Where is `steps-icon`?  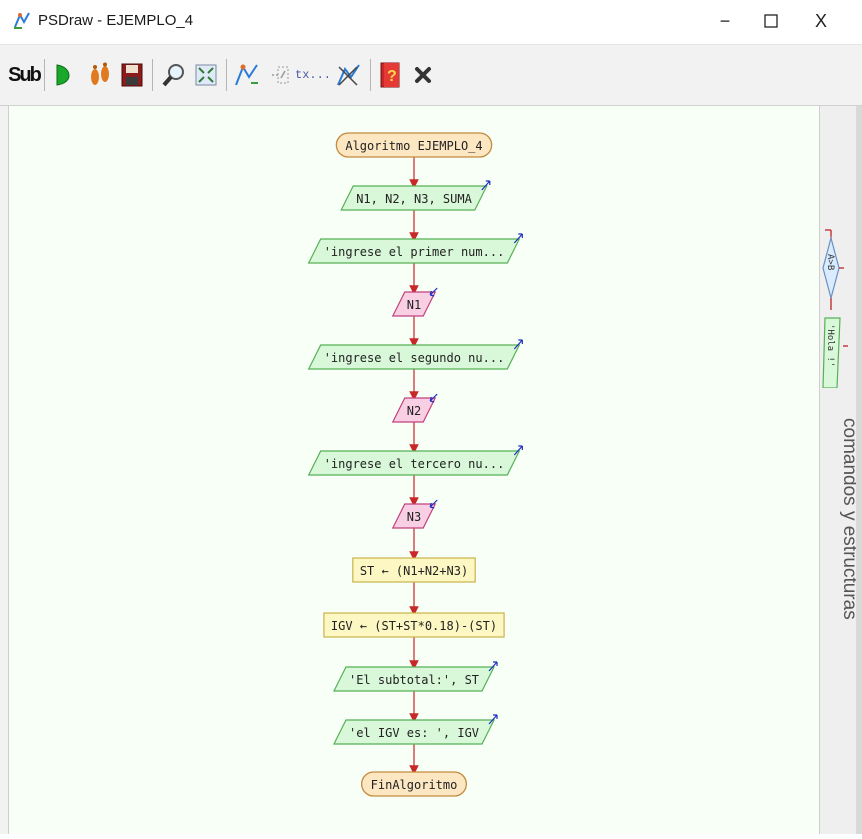
steps-icon is located at coordinates (100, 73).